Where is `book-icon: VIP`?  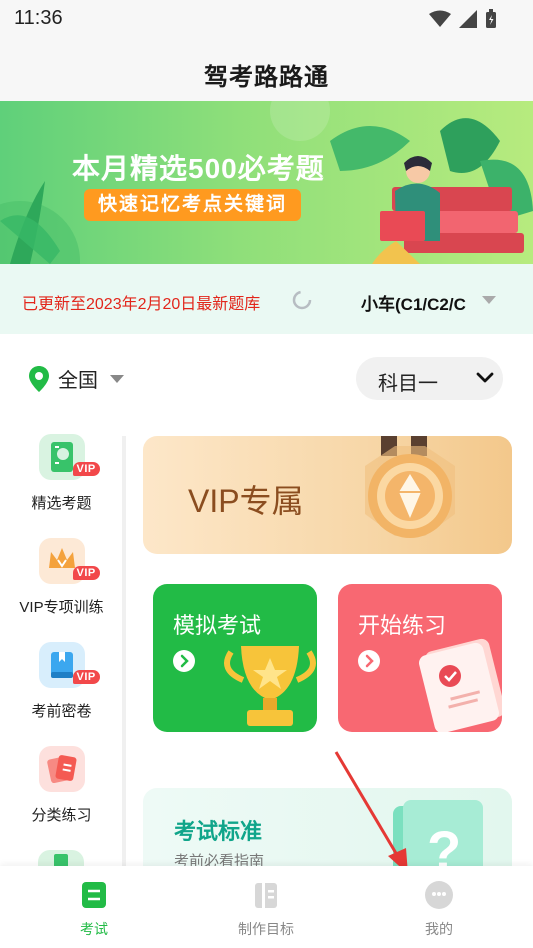 book-icon: VIP is located at coordinates (69, 665).